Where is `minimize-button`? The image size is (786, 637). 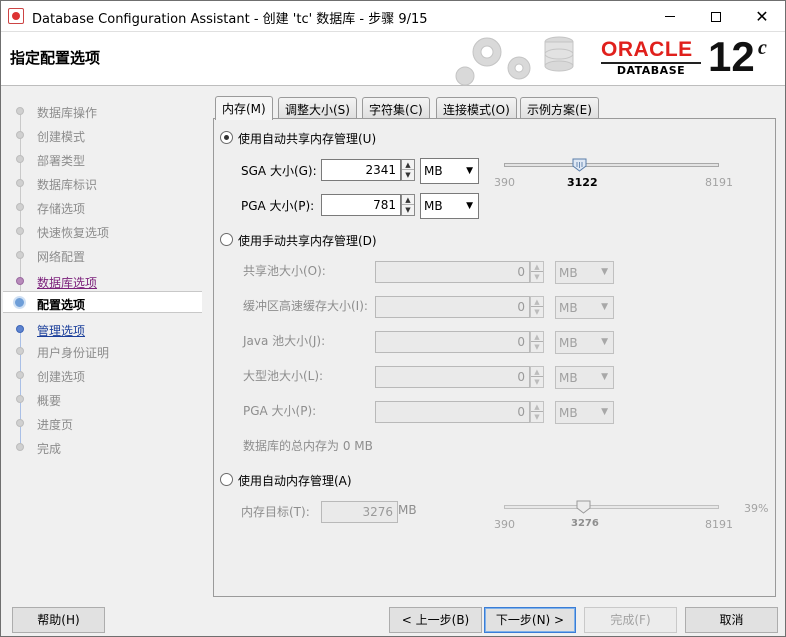
minimize-button is located at coordinates (670, 16).